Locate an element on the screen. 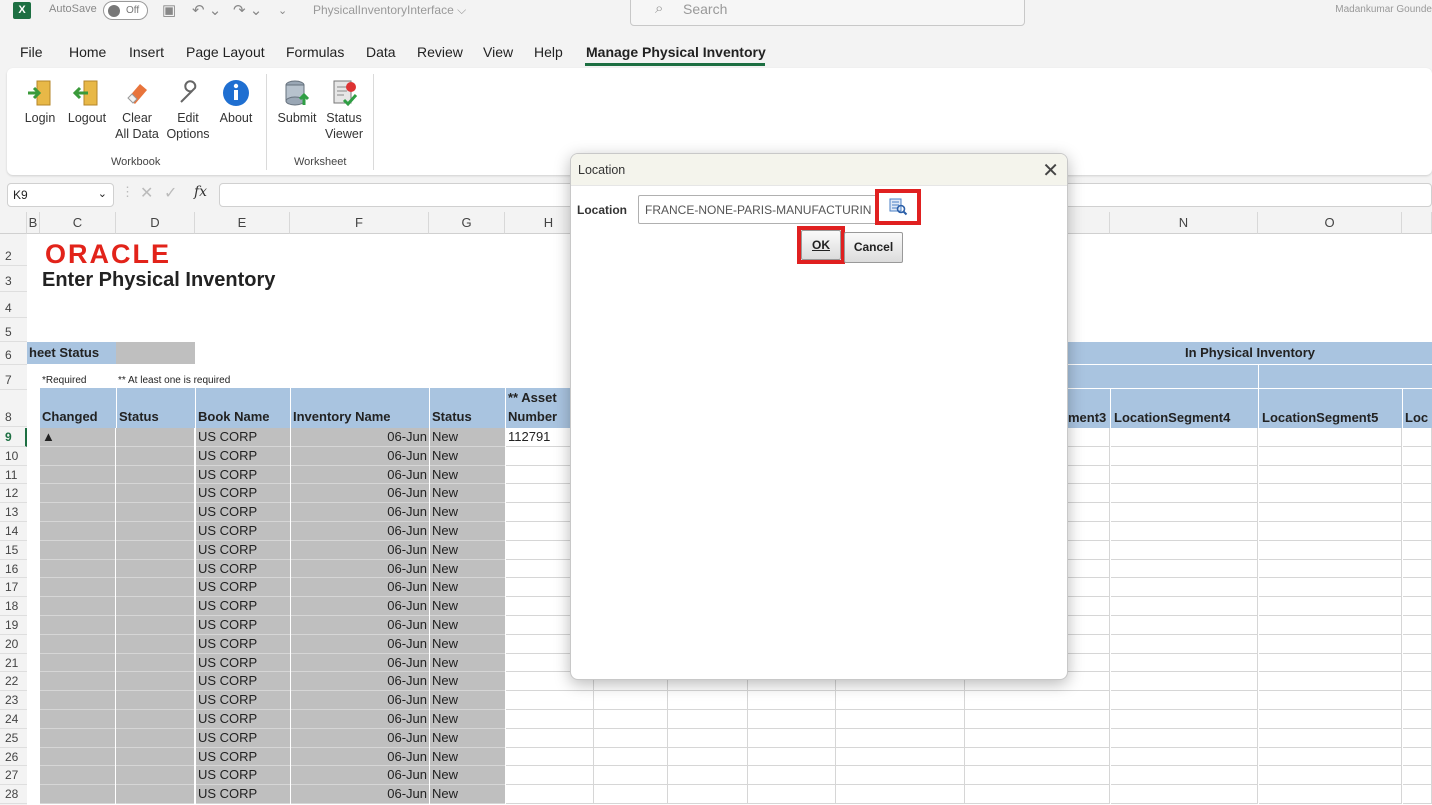 Image resolution: width=1432 pixels, height=805 pixels. row-header: 2 is located at coordinates (13, 256).